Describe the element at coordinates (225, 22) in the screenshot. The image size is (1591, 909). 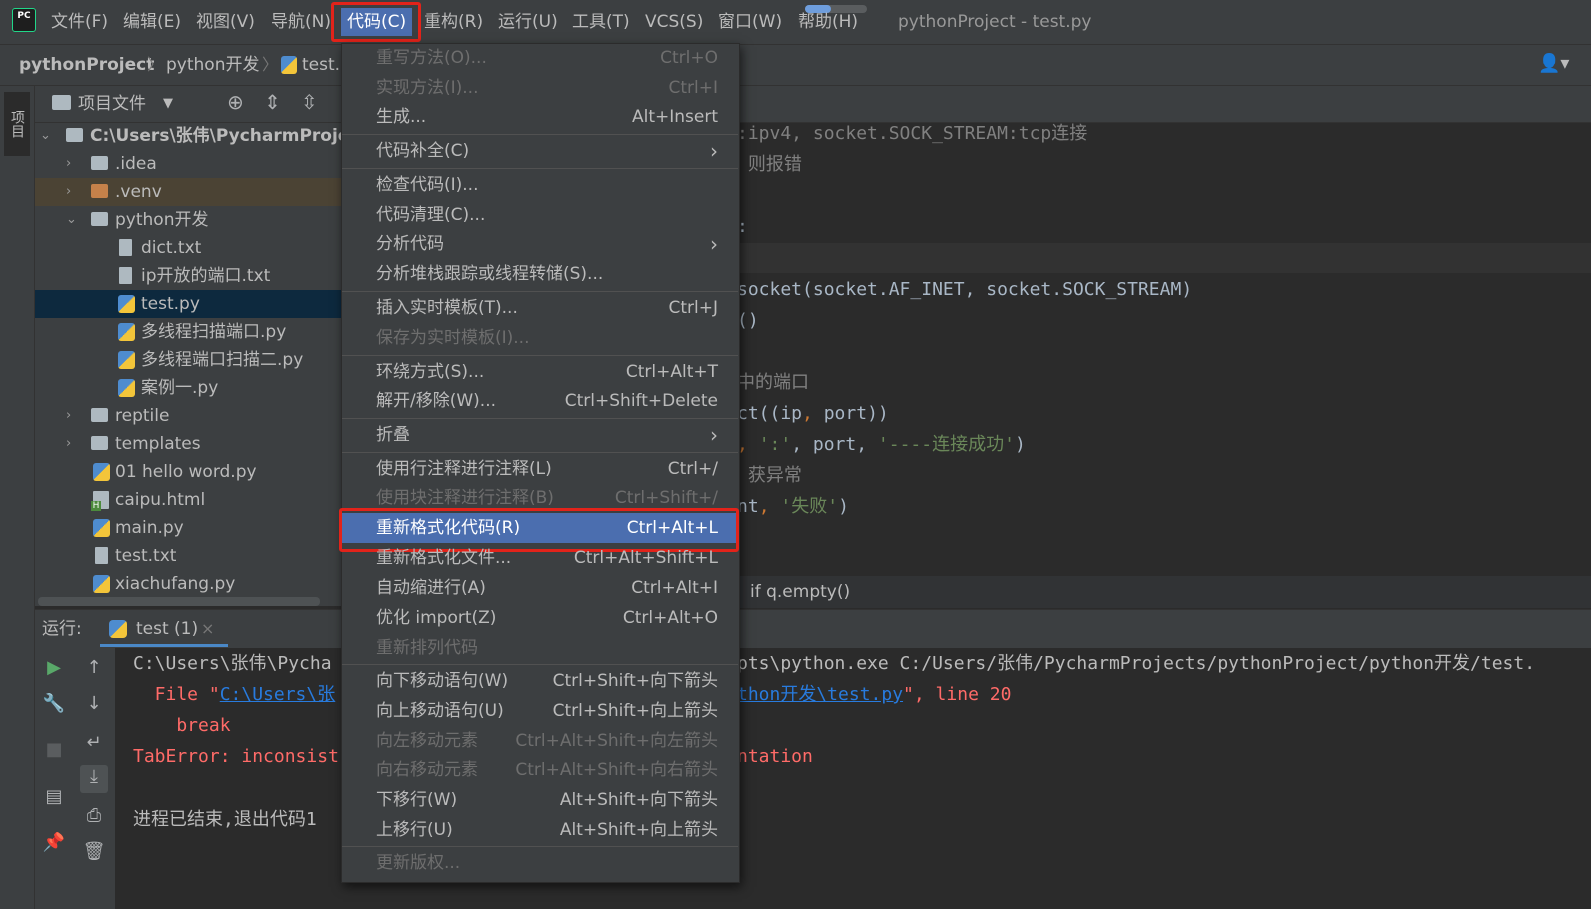
I see `menu-view: 视图(V)` at that location.